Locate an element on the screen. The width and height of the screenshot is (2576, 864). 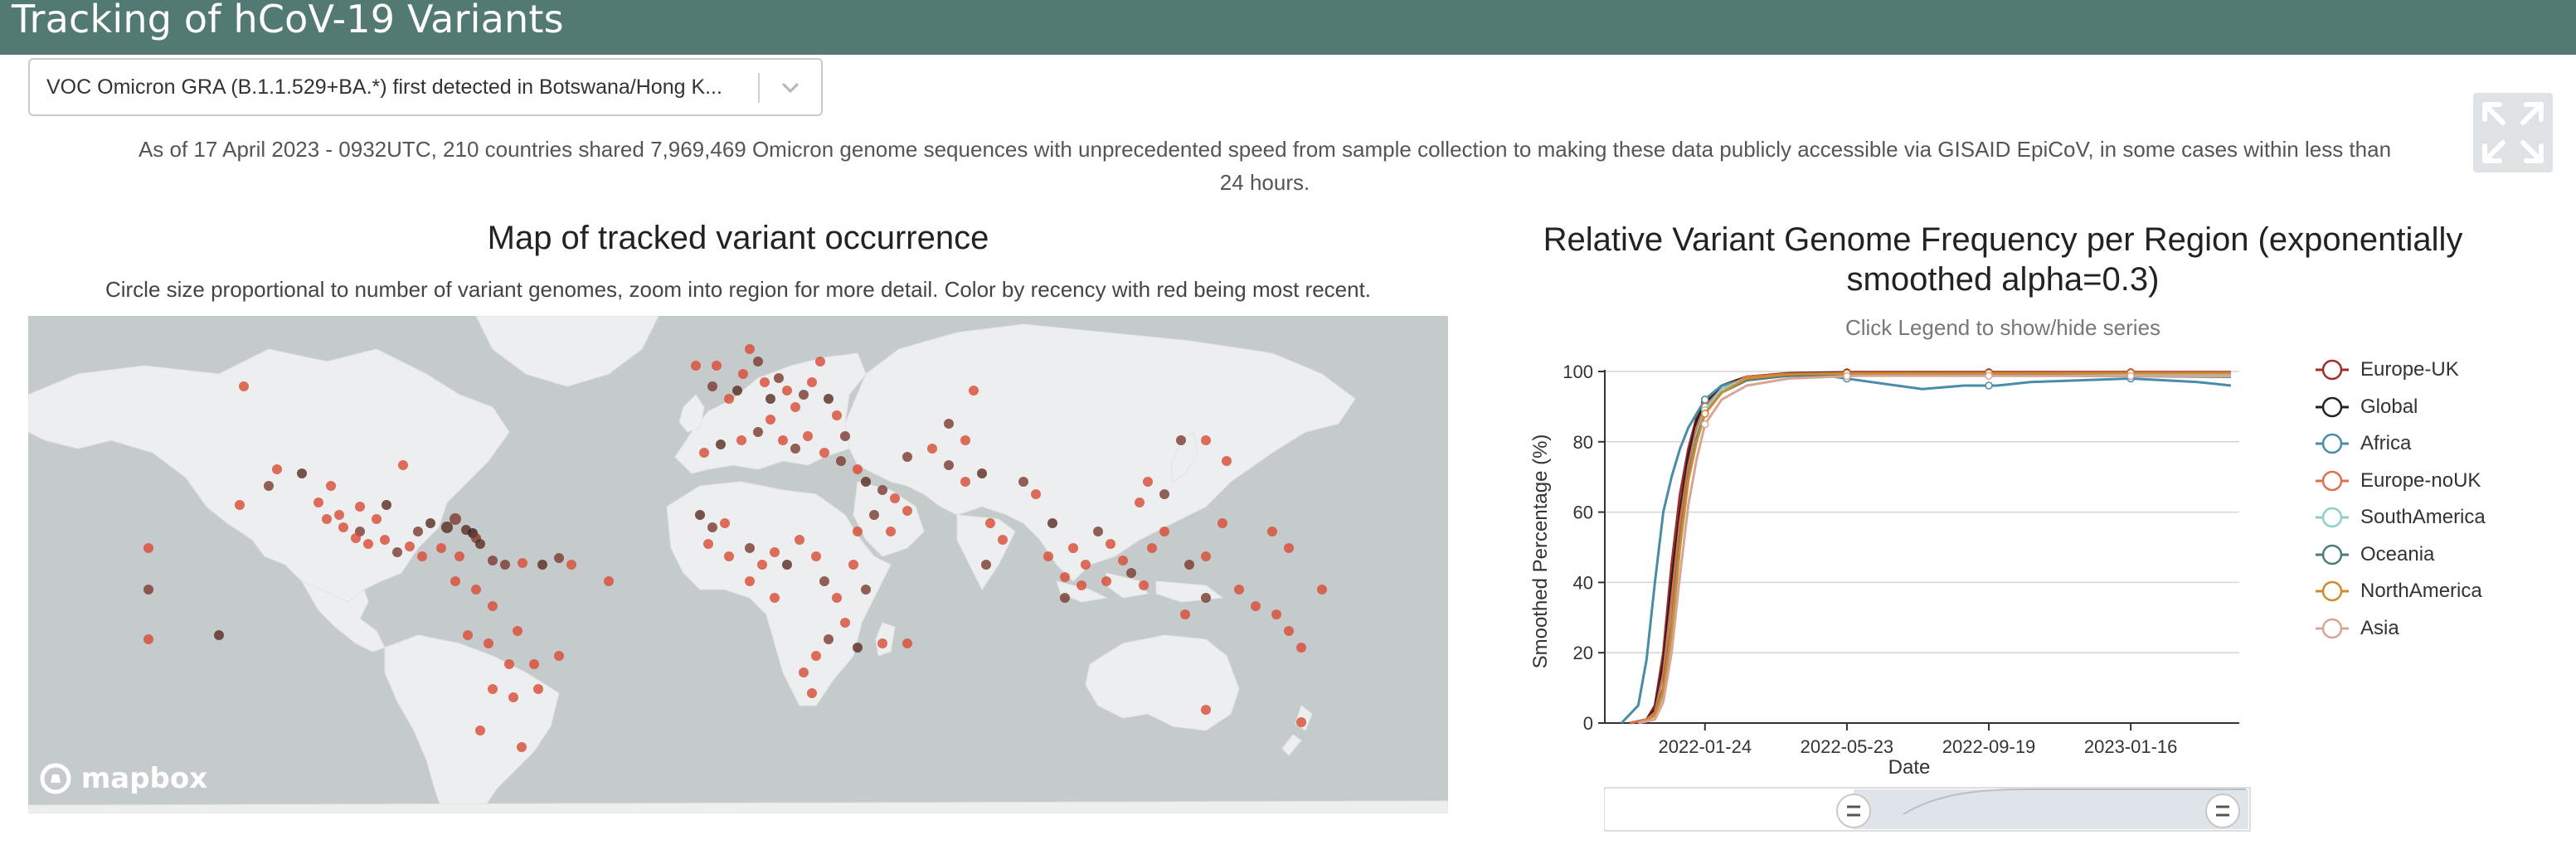
app-title: Tracking of hCoV-19 Variants is located at coordinates (288, 20).